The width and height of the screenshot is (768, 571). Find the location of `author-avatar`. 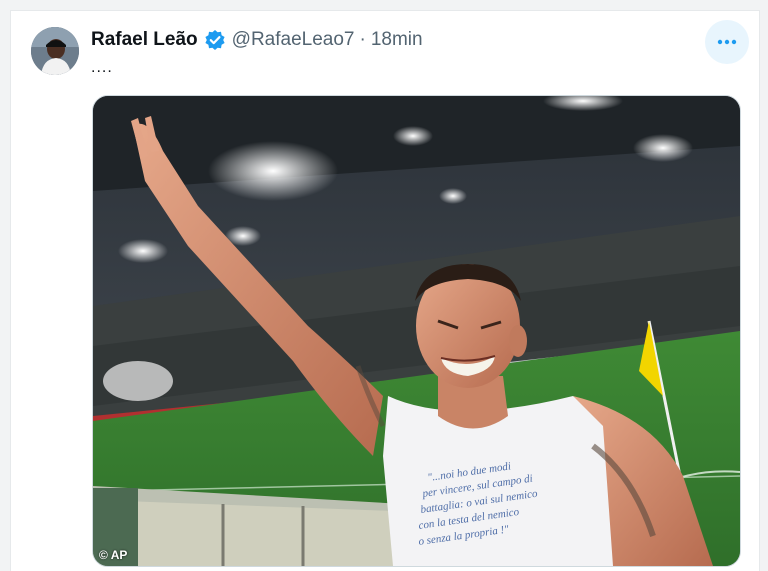

author-avatar is located at coordinates (55, 51).